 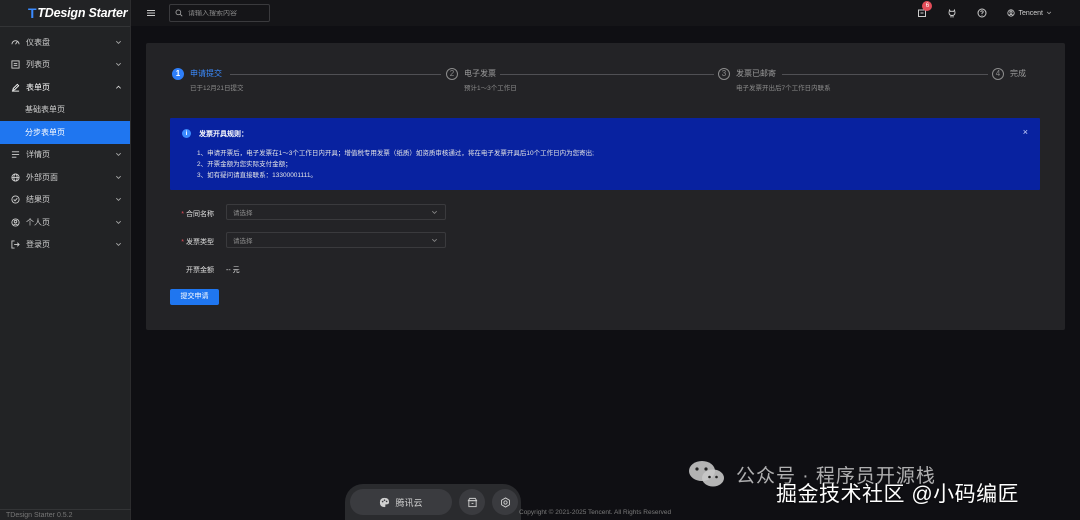 I want to click on invoice-amount-label: 开票金额, so click(x=200, y=270).